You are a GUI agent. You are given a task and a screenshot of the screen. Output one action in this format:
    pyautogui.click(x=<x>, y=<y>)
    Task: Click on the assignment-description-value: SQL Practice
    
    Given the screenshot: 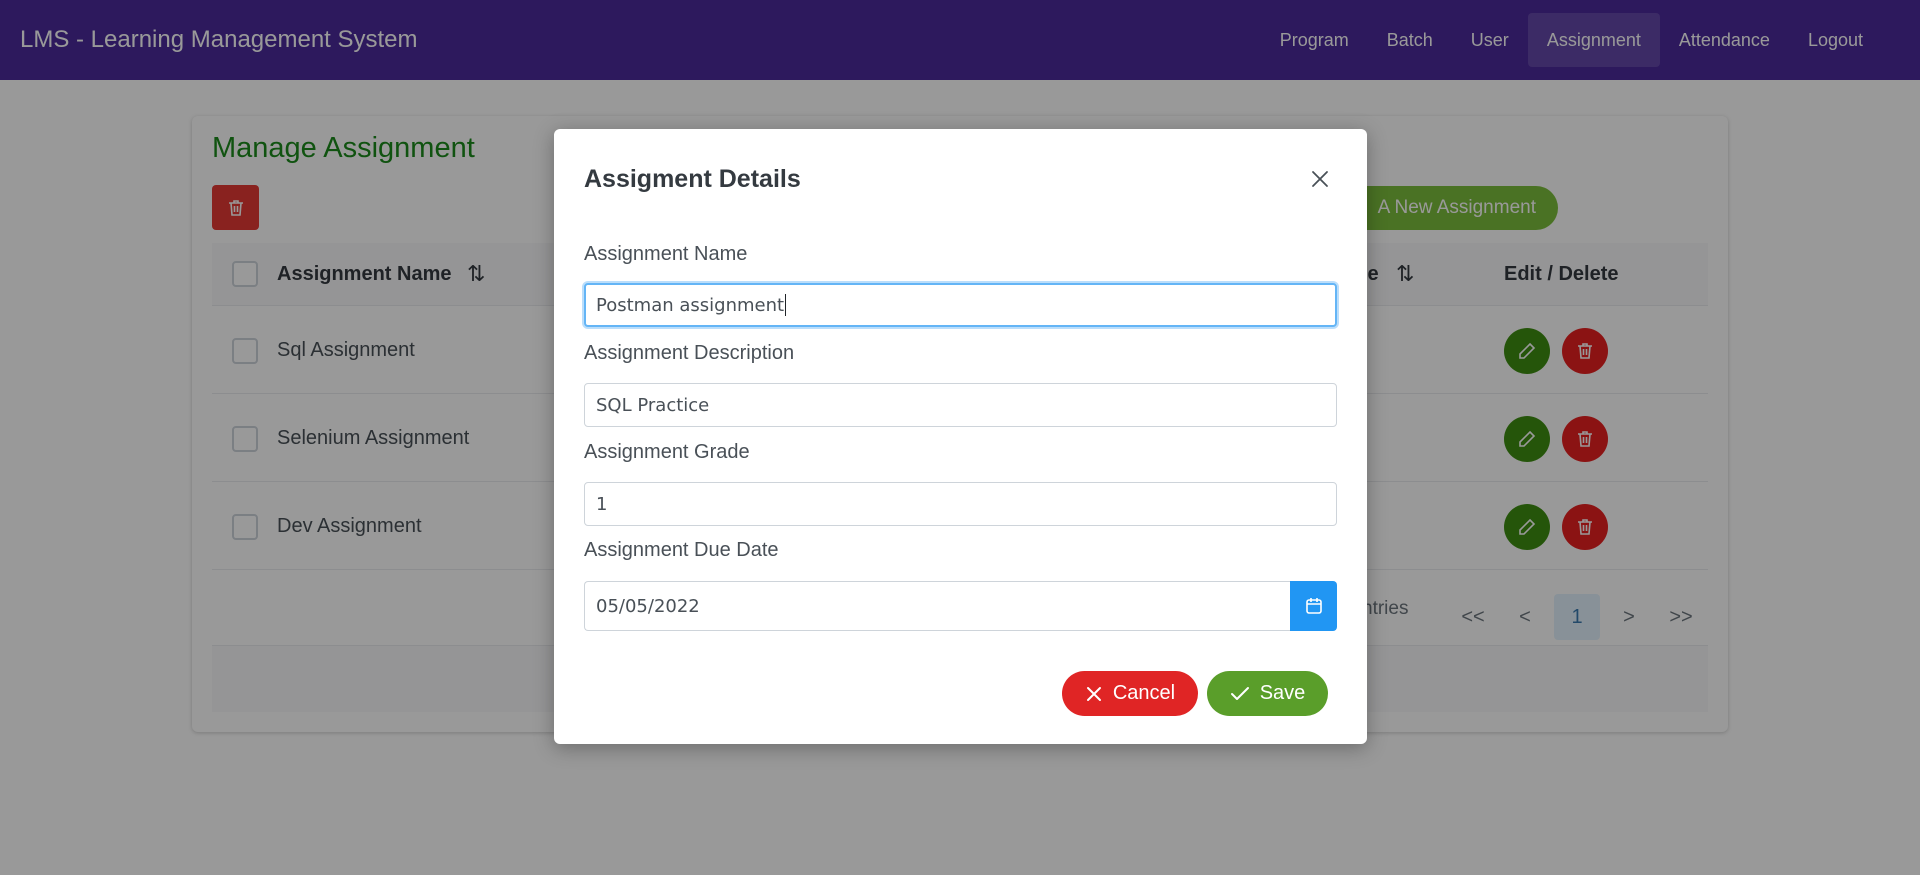 What is the action you would take?
    pyautogui.click(x=653, y=405)
    